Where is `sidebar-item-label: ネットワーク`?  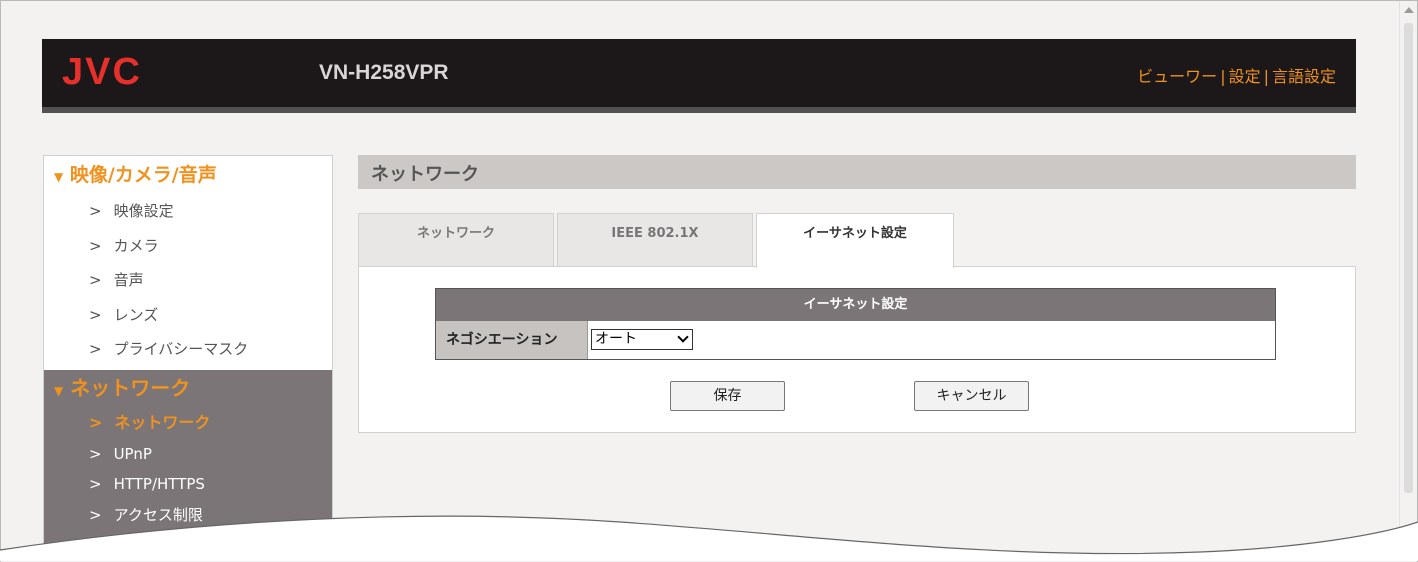 sidebar-item-label: ネットワーク is located at coordinates (162, 422).